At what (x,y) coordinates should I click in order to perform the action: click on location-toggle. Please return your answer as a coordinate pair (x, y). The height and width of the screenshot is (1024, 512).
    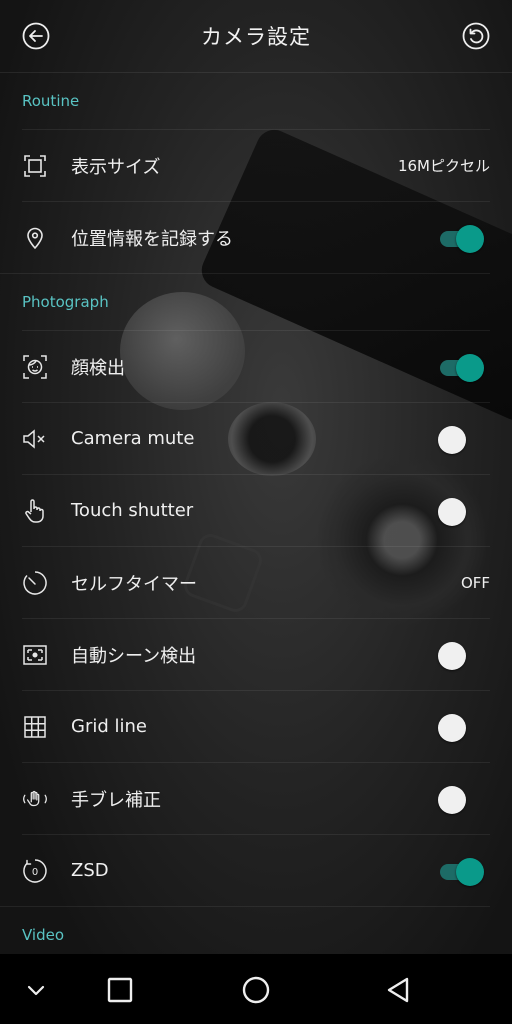
    Looking at the image, I should click on (462, 238).